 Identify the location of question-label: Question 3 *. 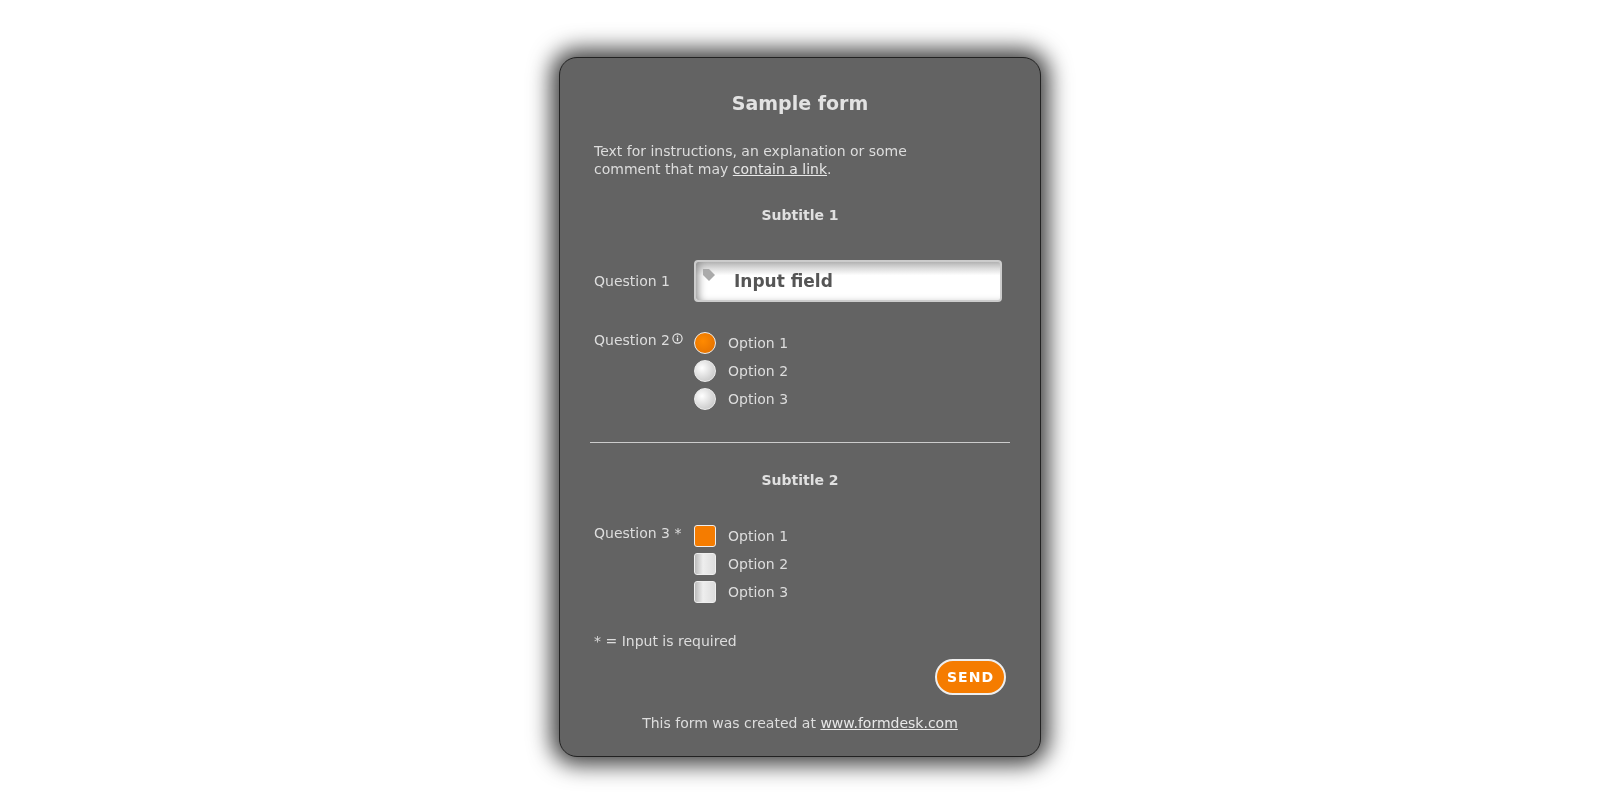
(638, 533).